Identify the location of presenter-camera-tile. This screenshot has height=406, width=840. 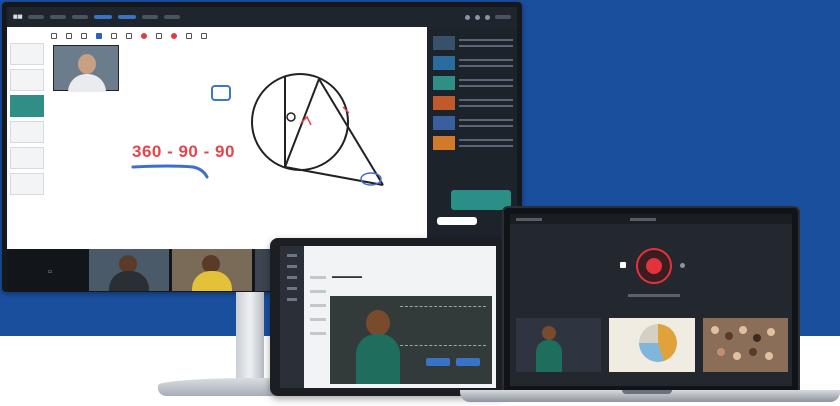
(86, 68).